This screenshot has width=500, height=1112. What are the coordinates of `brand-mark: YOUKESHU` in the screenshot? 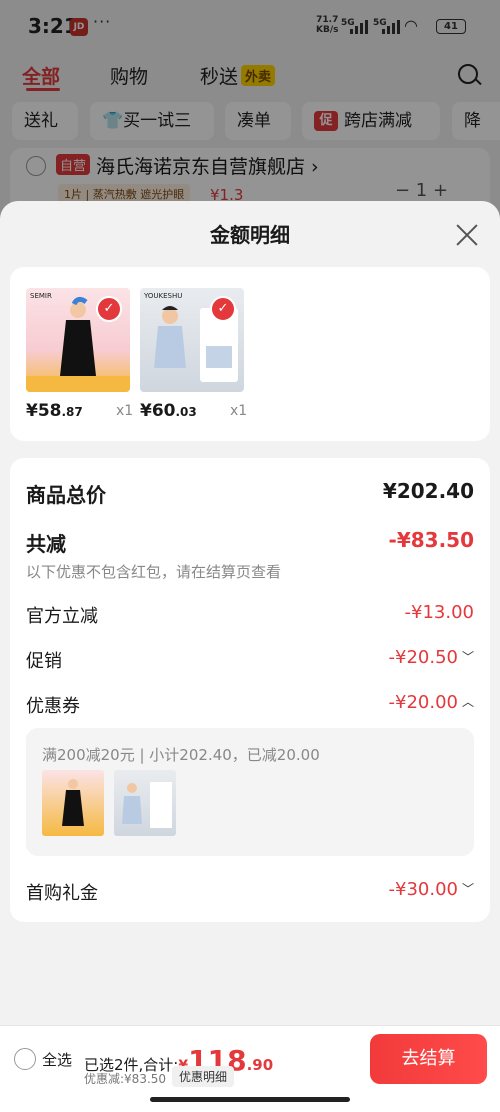 It's located at (163, 296).